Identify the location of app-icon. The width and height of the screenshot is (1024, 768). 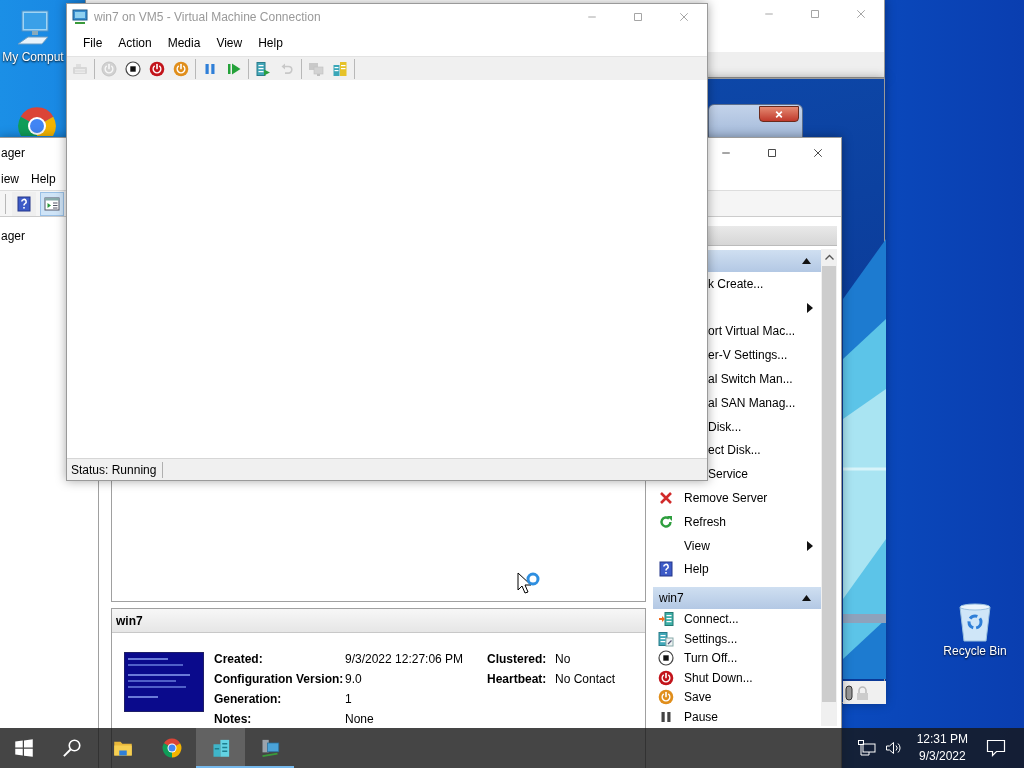
(80, 17).